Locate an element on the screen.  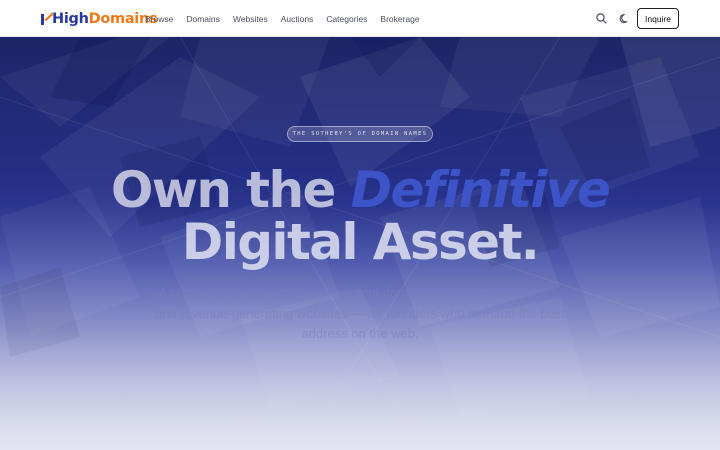
brand-name-primary: High is located at coordinates (70, 19).